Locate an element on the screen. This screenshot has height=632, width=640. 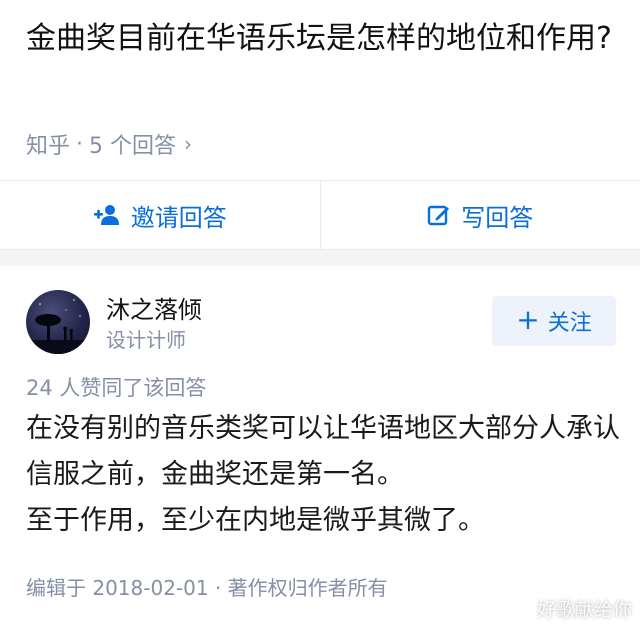
answer-paragraph: 至于作用，至少在内地是微乎其微了。 is located at coordinates (255, 520).